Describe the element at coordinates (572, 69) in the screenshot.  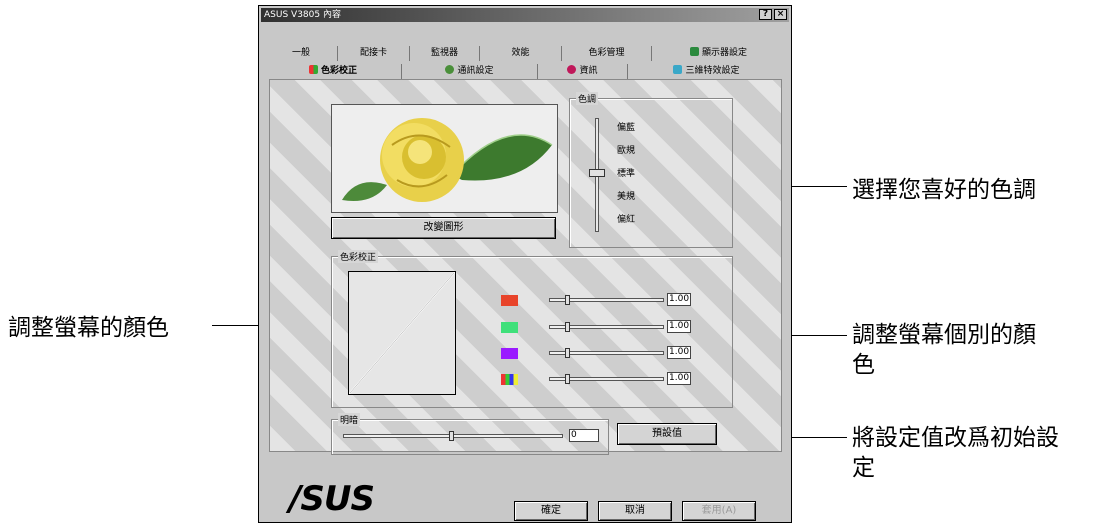
I see `info-icon` at that location.